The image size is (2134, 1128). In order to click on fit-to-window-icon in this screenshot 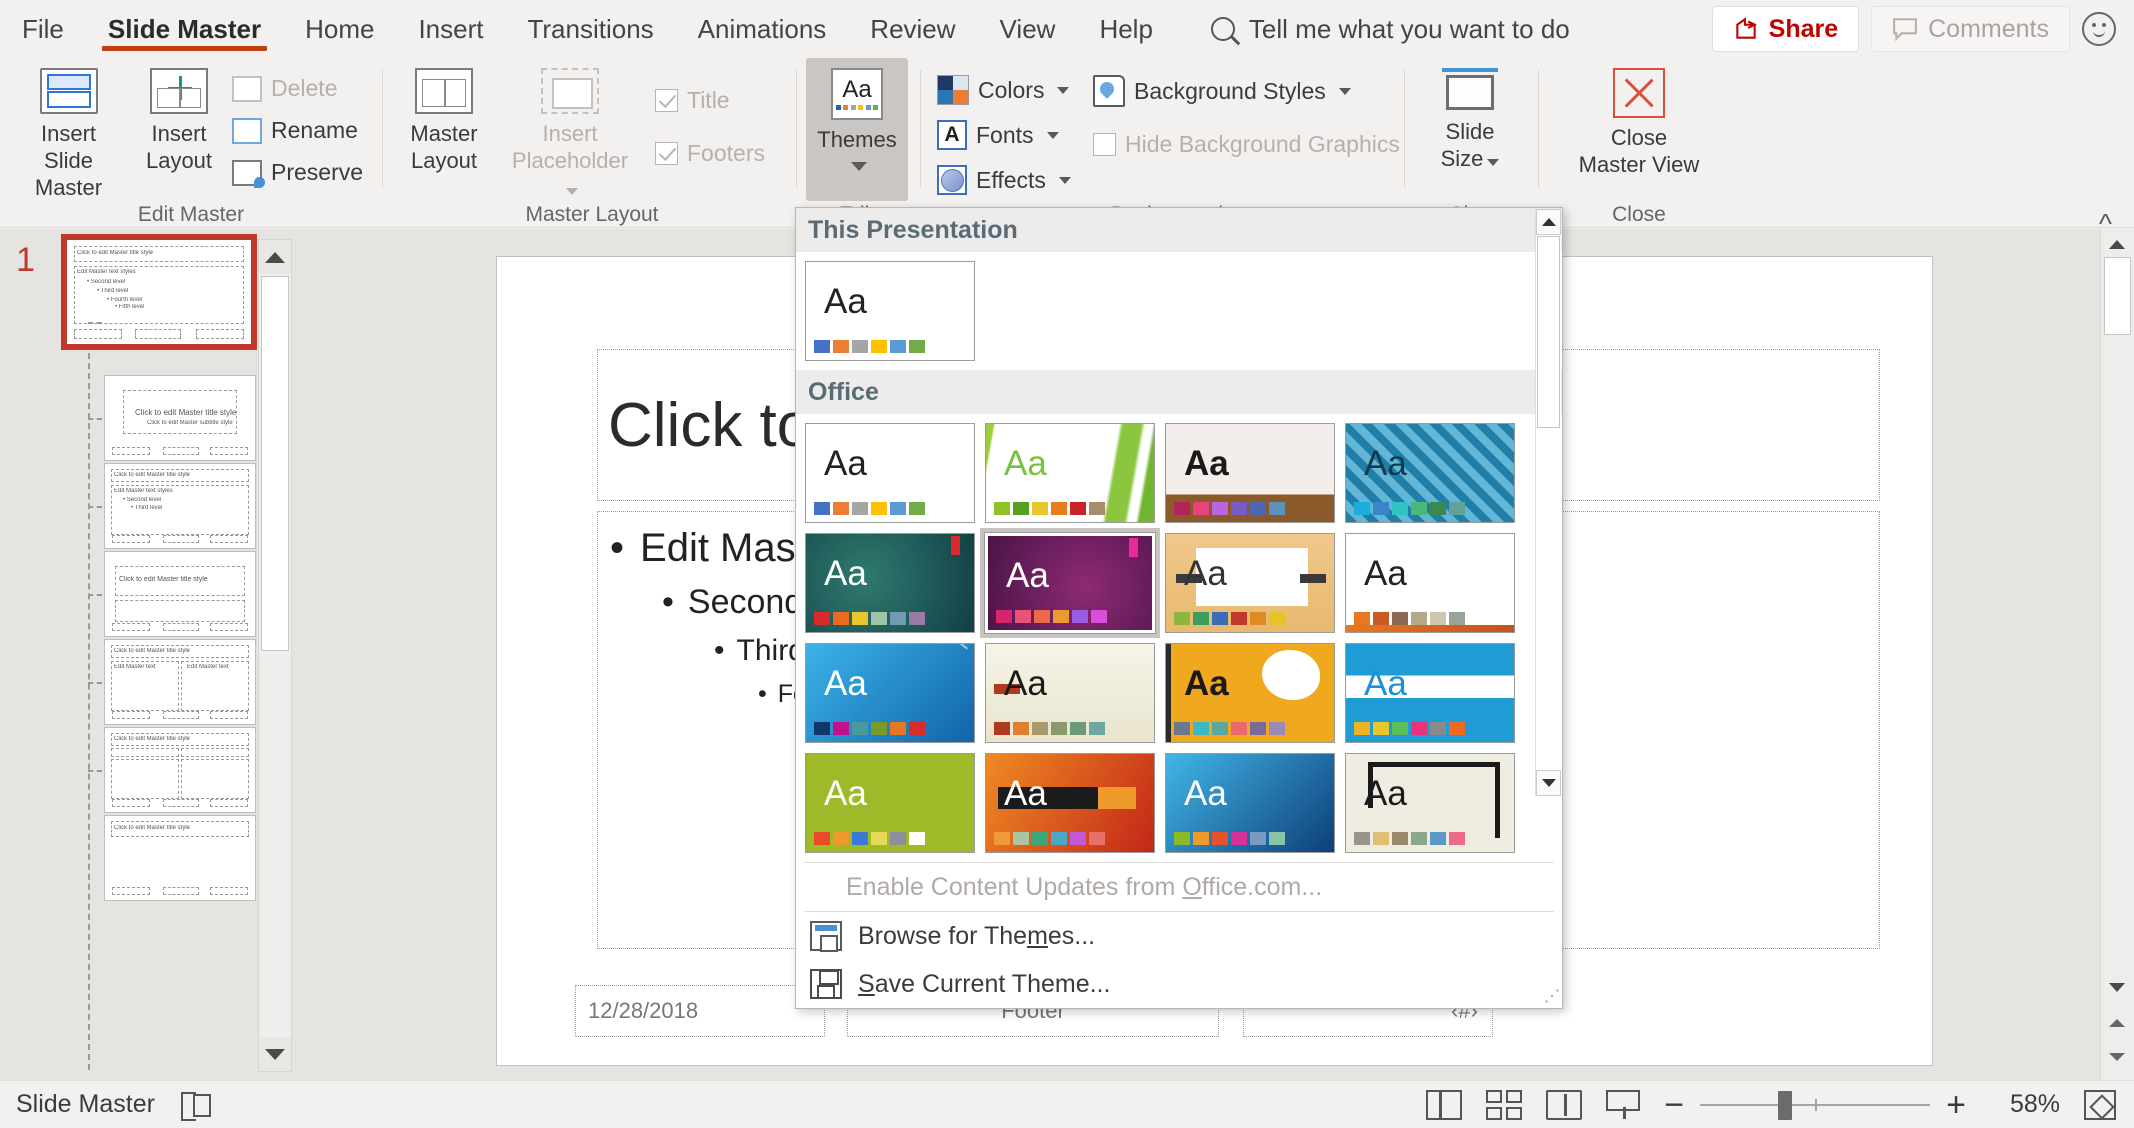, I will do `click(2100, 1104)`.